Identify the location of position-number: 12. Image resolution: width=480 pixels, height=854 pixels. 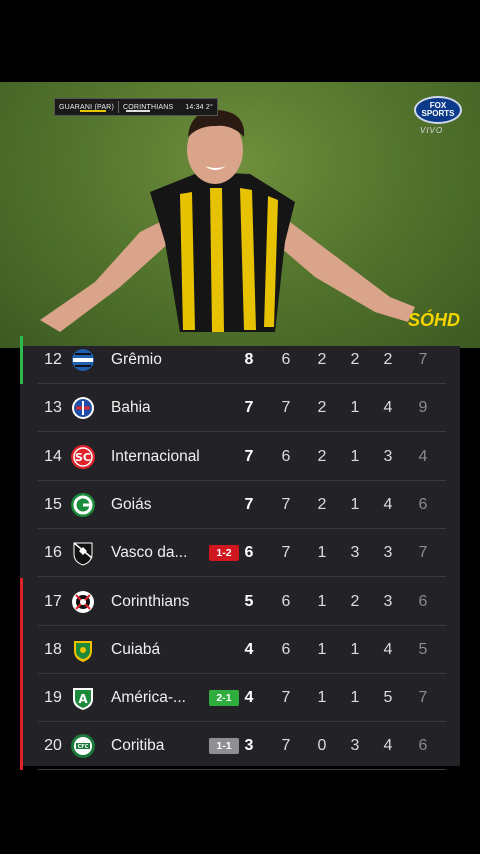
(53, 359).